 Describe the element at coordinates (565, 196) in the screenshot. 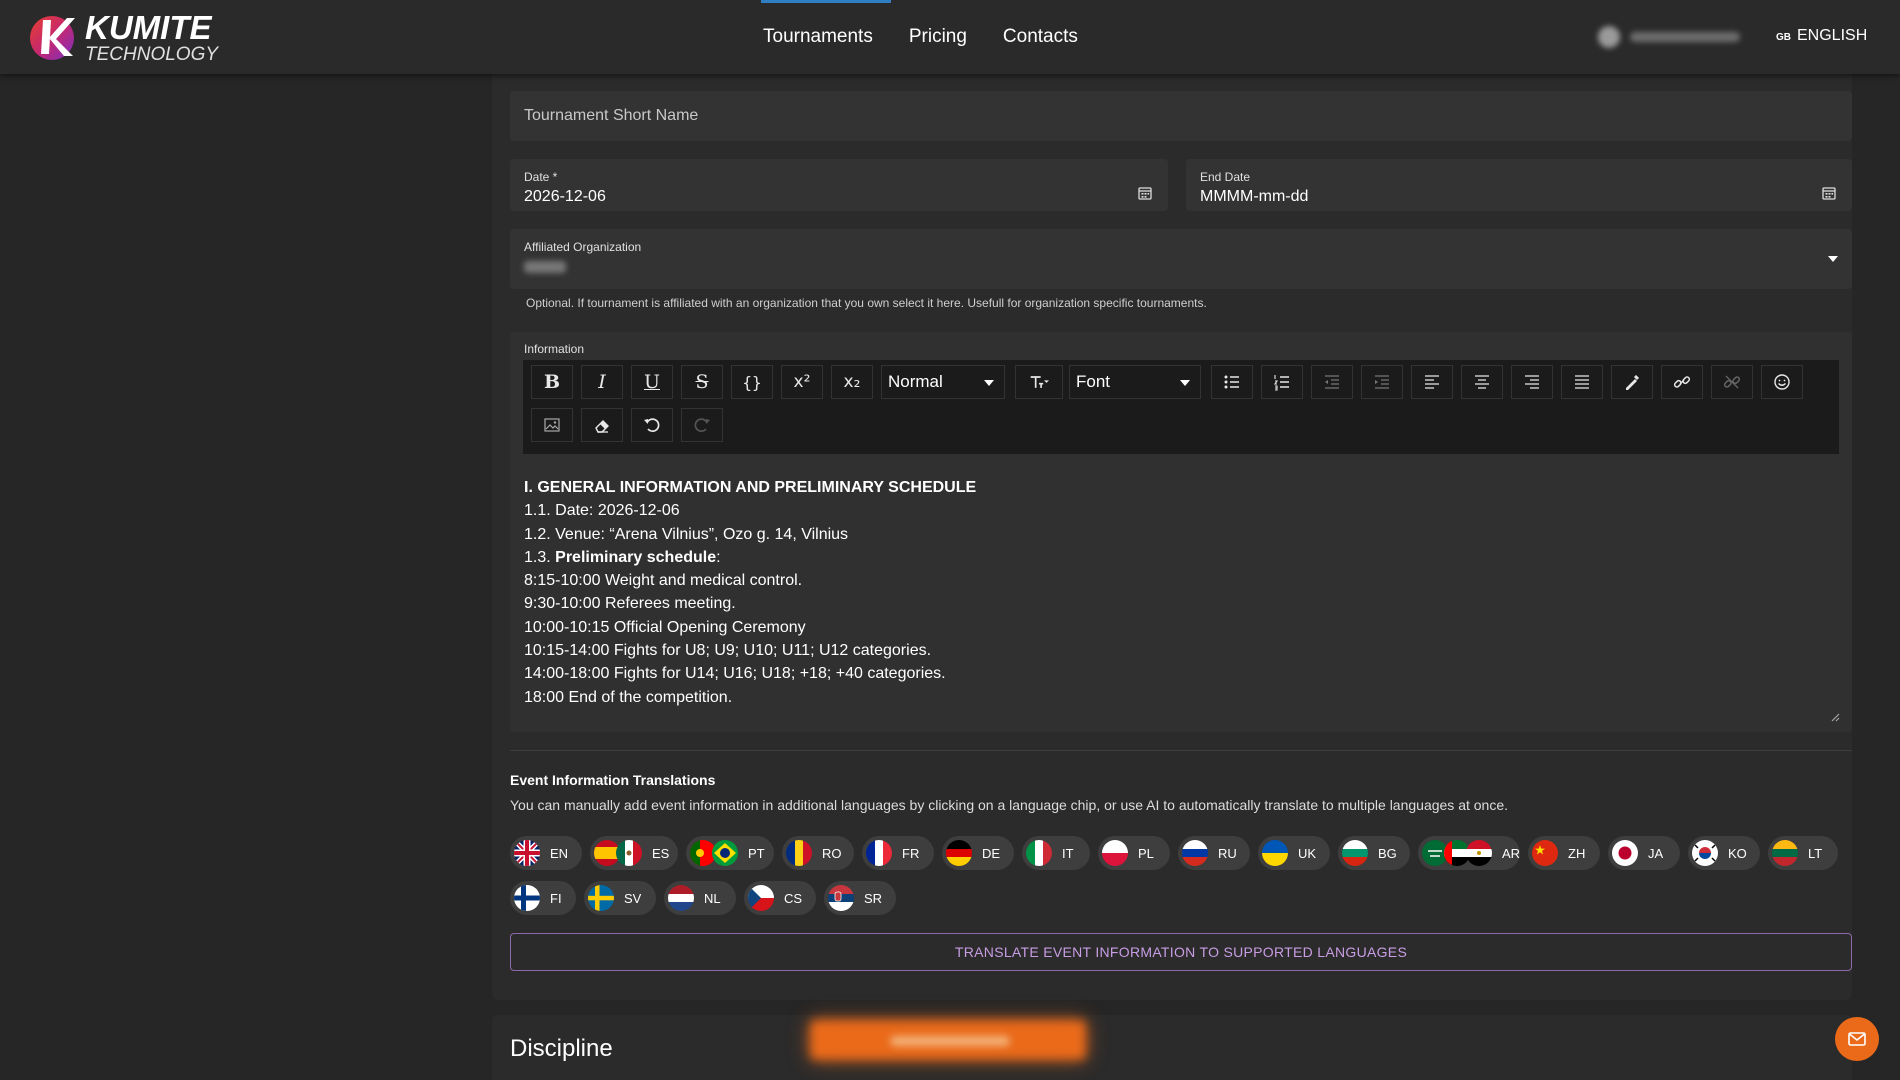

I see `date-value: 2026-12-06` at that location.